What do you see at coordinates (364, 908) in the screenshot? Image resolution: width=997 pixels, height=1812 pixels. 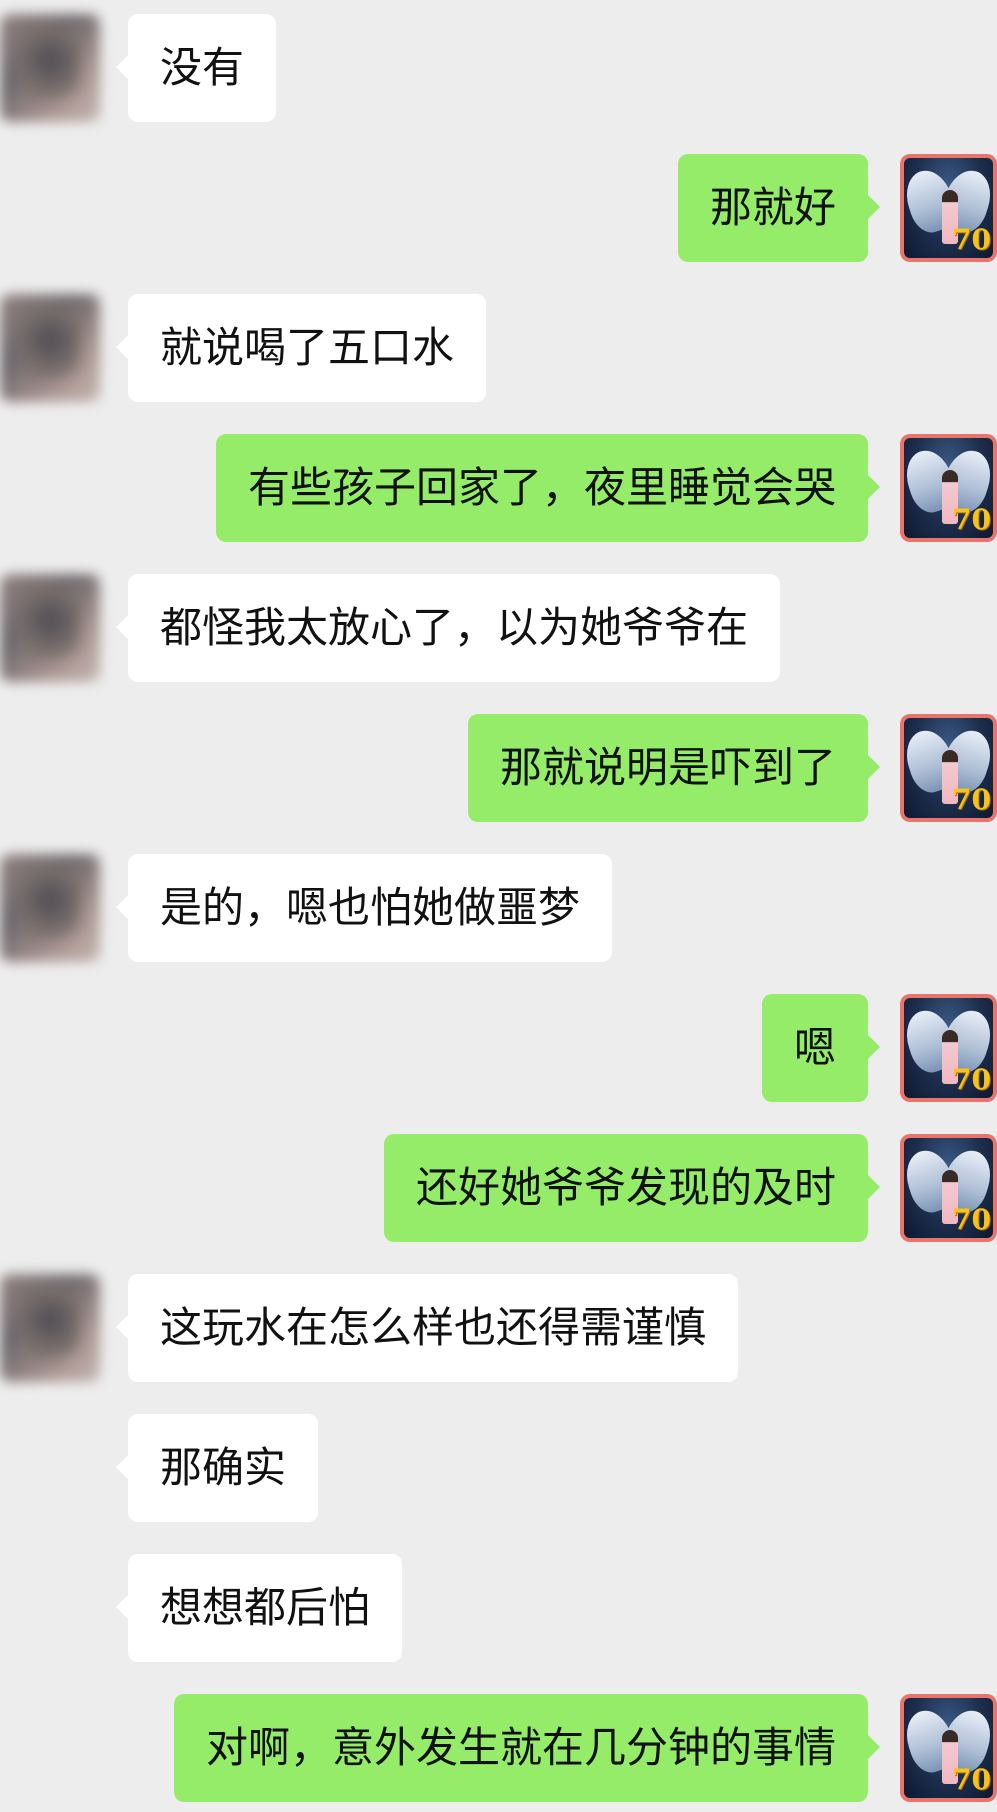 I see `message-bubble-received: 是的，嗯也怕她做噩梦` at bounding box center [364, 908].